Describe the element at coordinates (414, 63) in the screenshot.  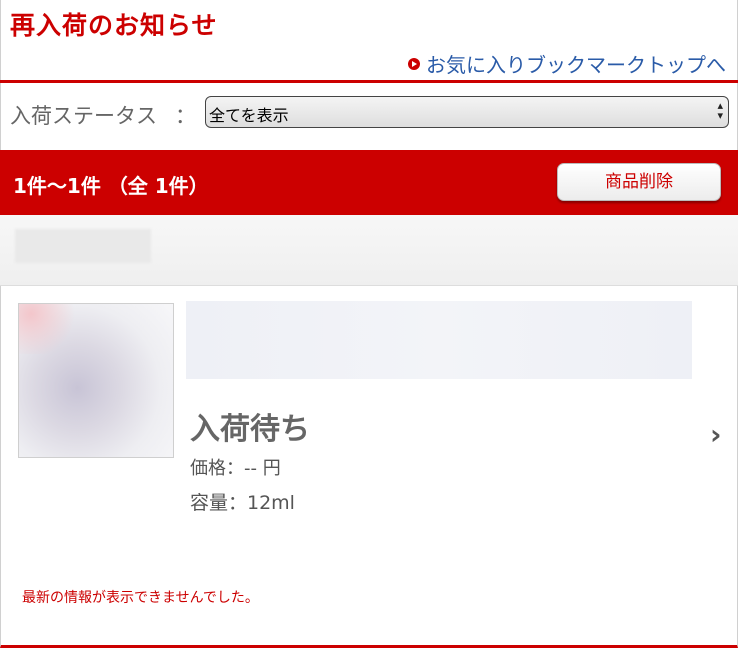
I see `circle-arrow-icon` at that location.